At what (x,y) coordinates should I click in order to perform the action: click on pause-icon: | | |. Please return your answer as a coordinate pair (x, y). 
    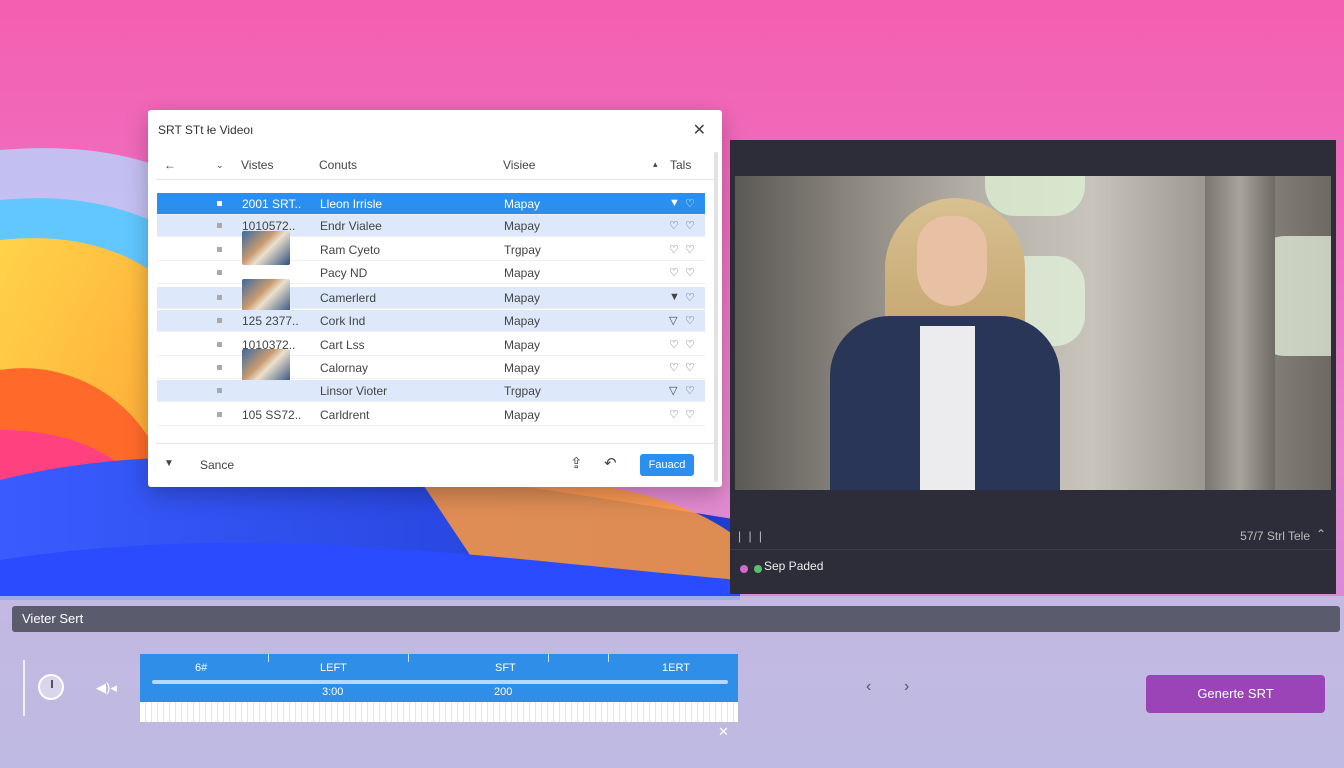
    Looking at the image, I should click on (751, 536).